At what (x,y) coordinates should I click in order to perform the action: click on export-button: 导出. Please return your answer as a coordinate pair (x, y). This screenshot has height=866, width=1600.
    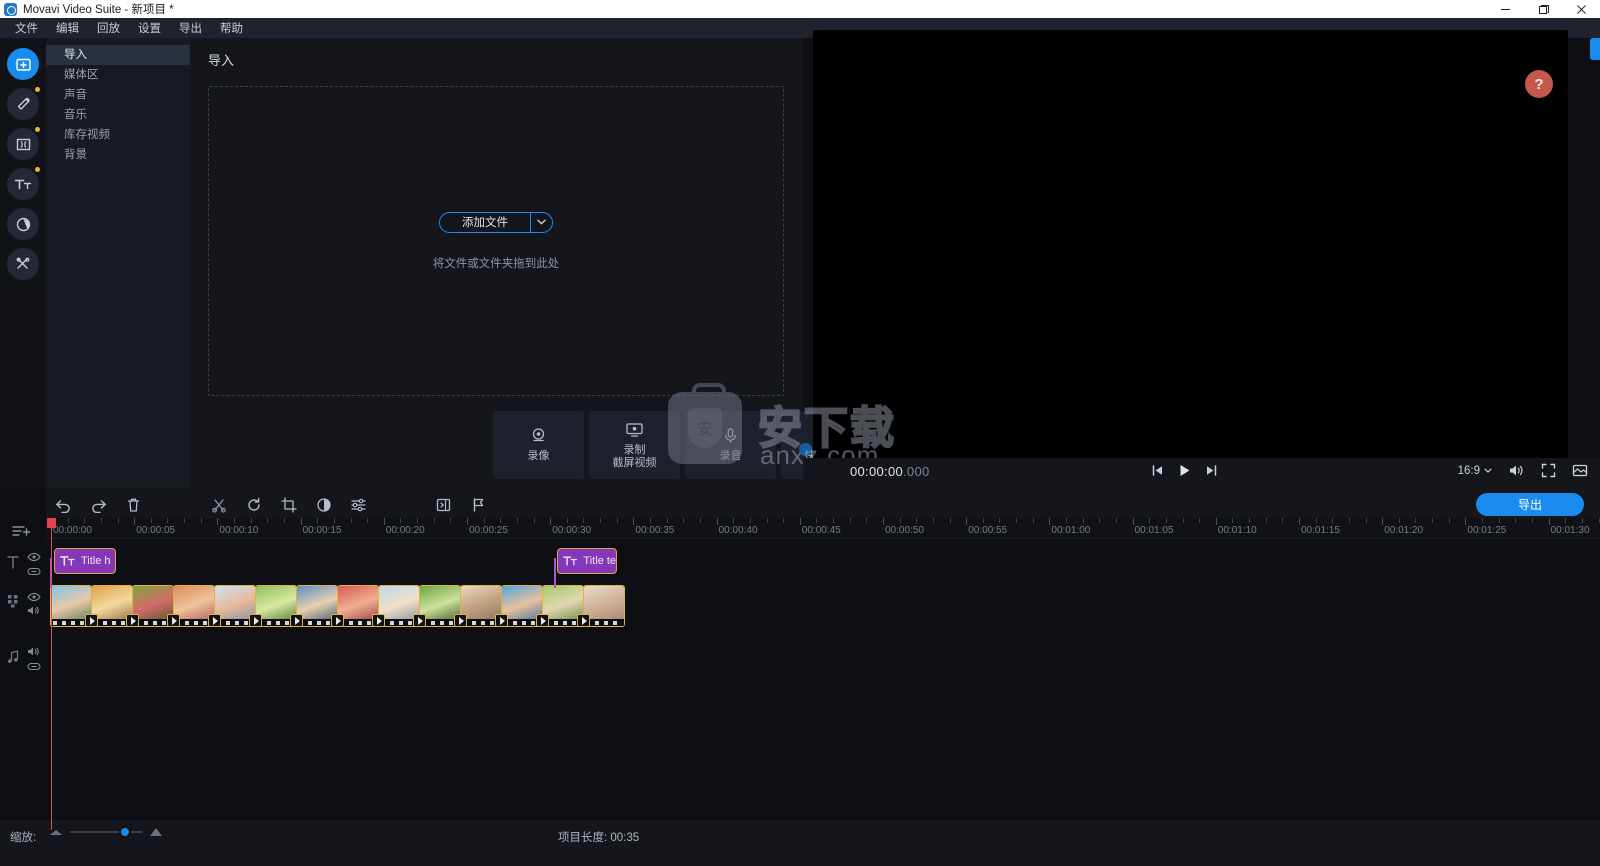
    Looking at the image, I should click on (1530, 504).